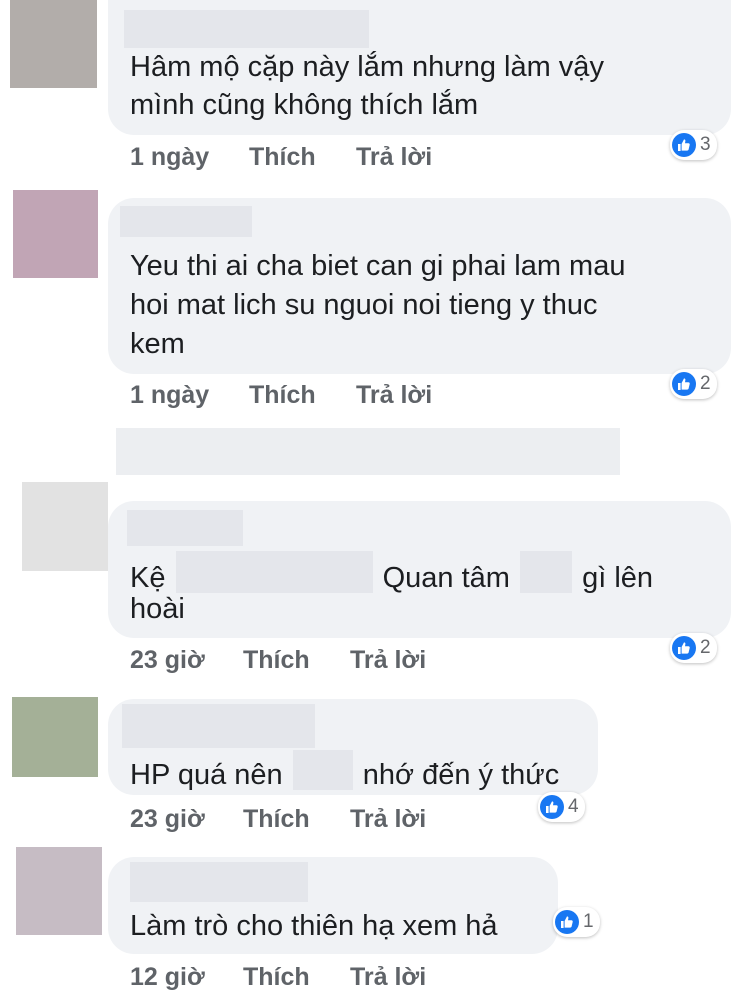 This screenshot has width=752, height=1000. What do you see at coordinates (157, 344) in the screenshot?
I see `comment-text: kem` at bounding box center [157, 344].